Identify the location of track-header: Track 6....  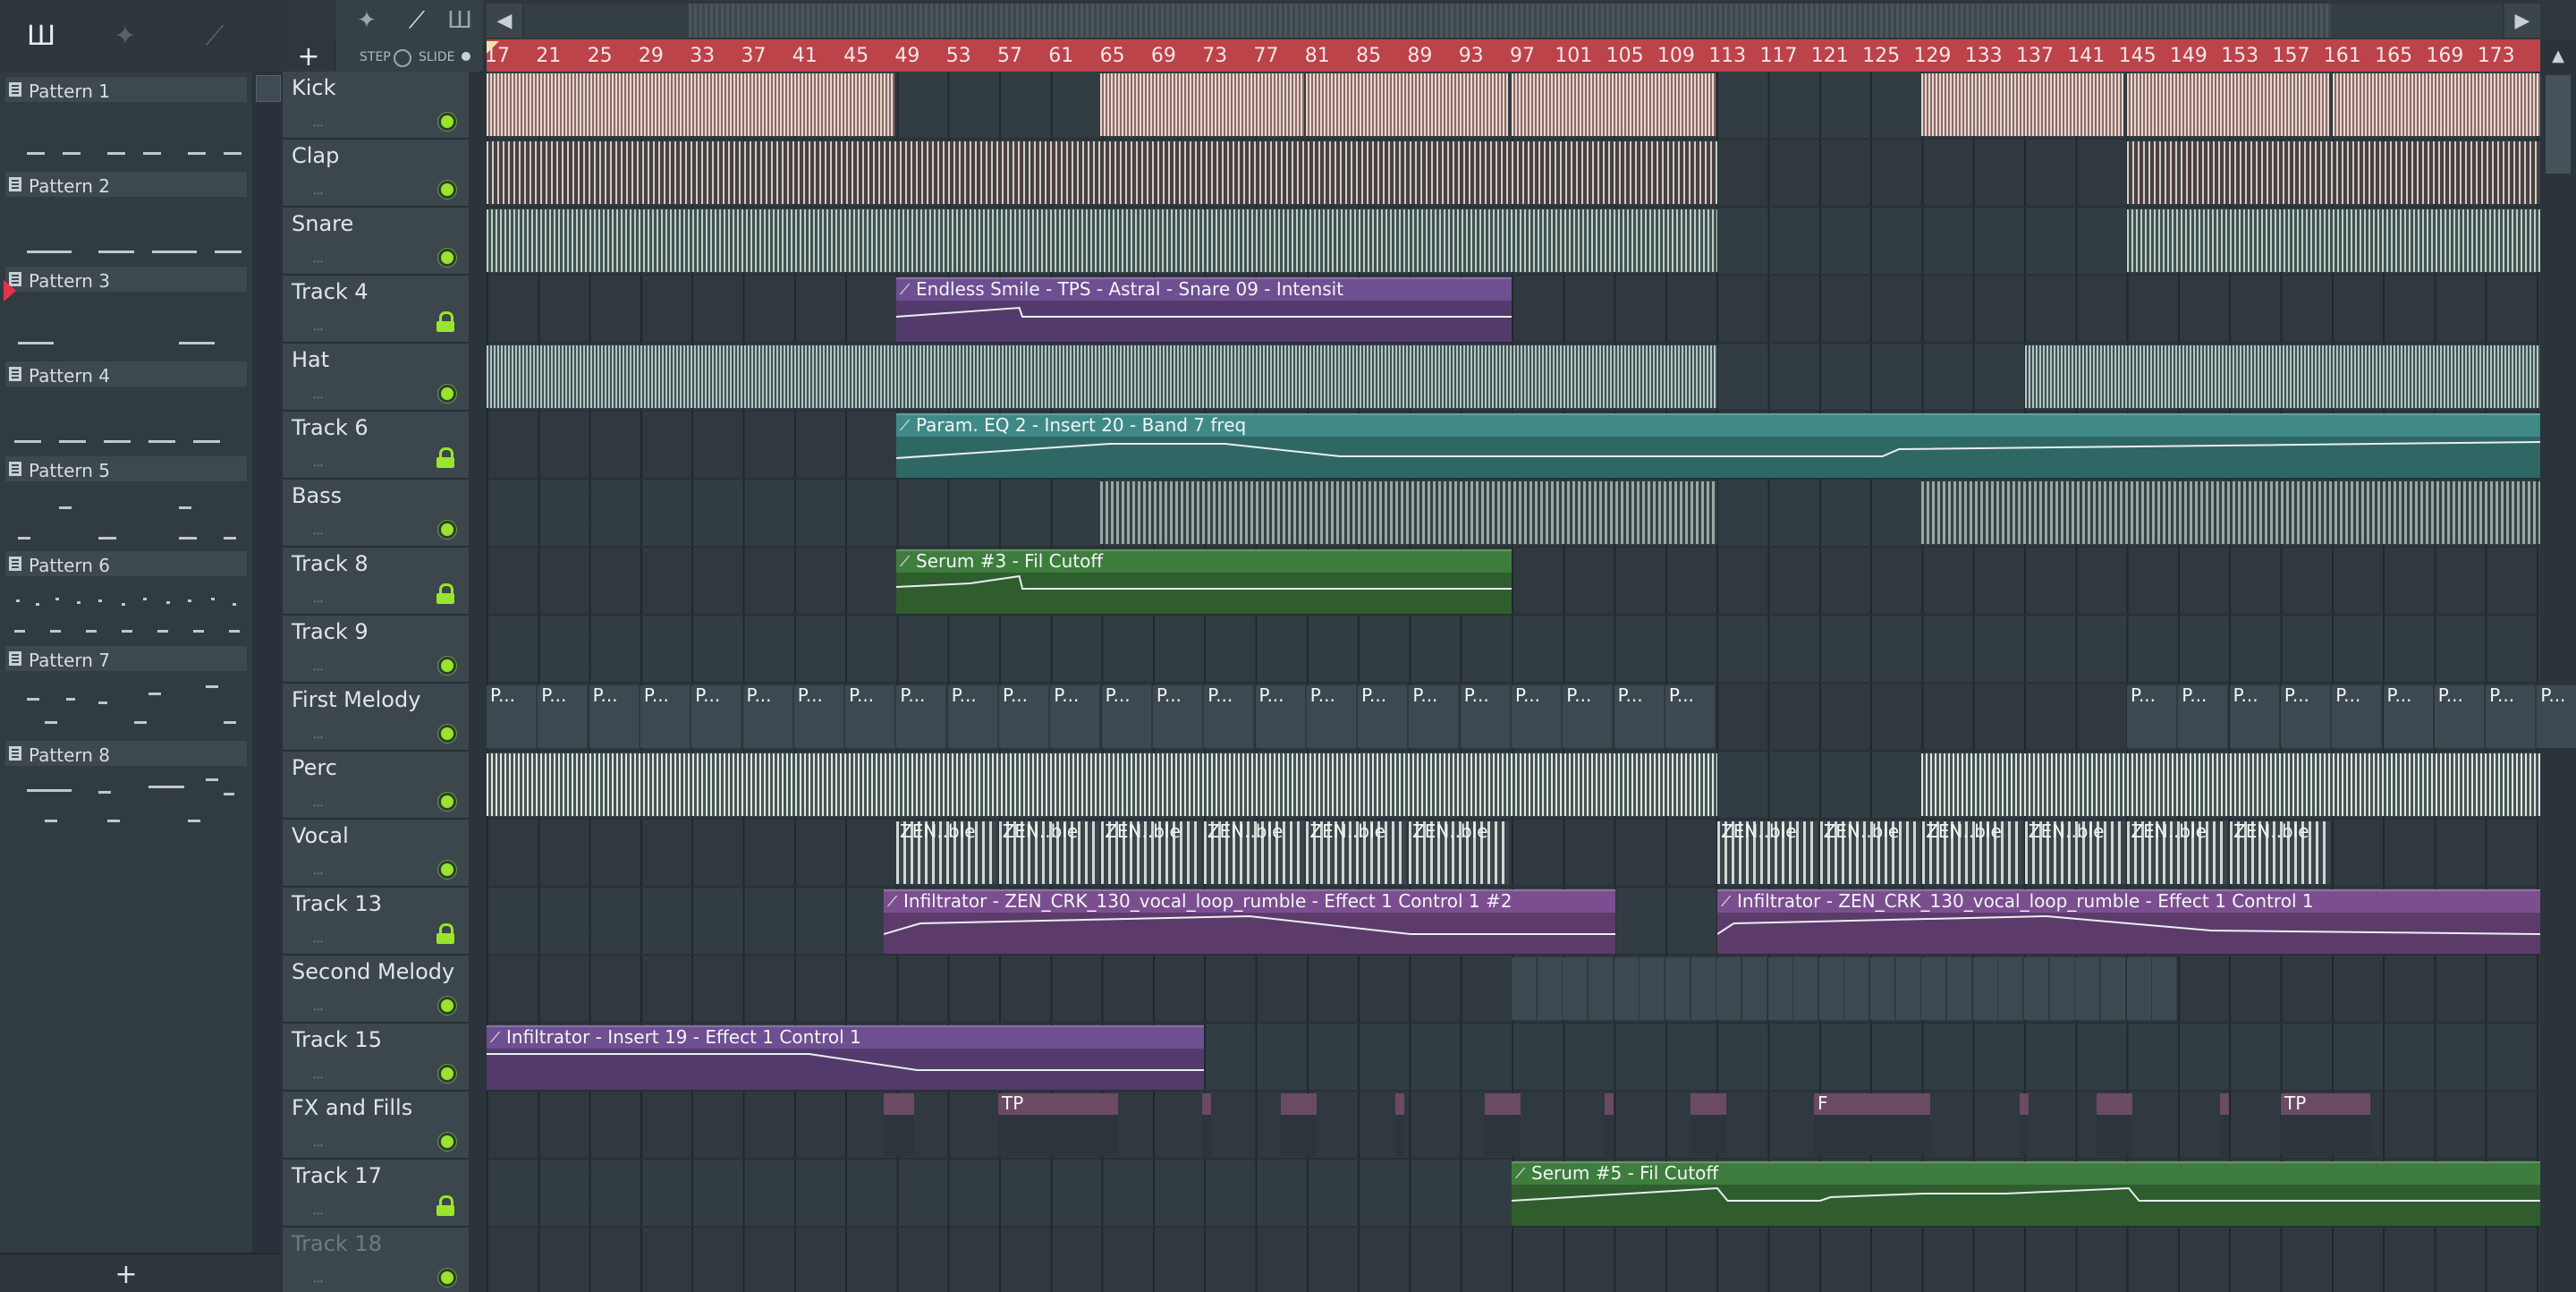
(376, 446).